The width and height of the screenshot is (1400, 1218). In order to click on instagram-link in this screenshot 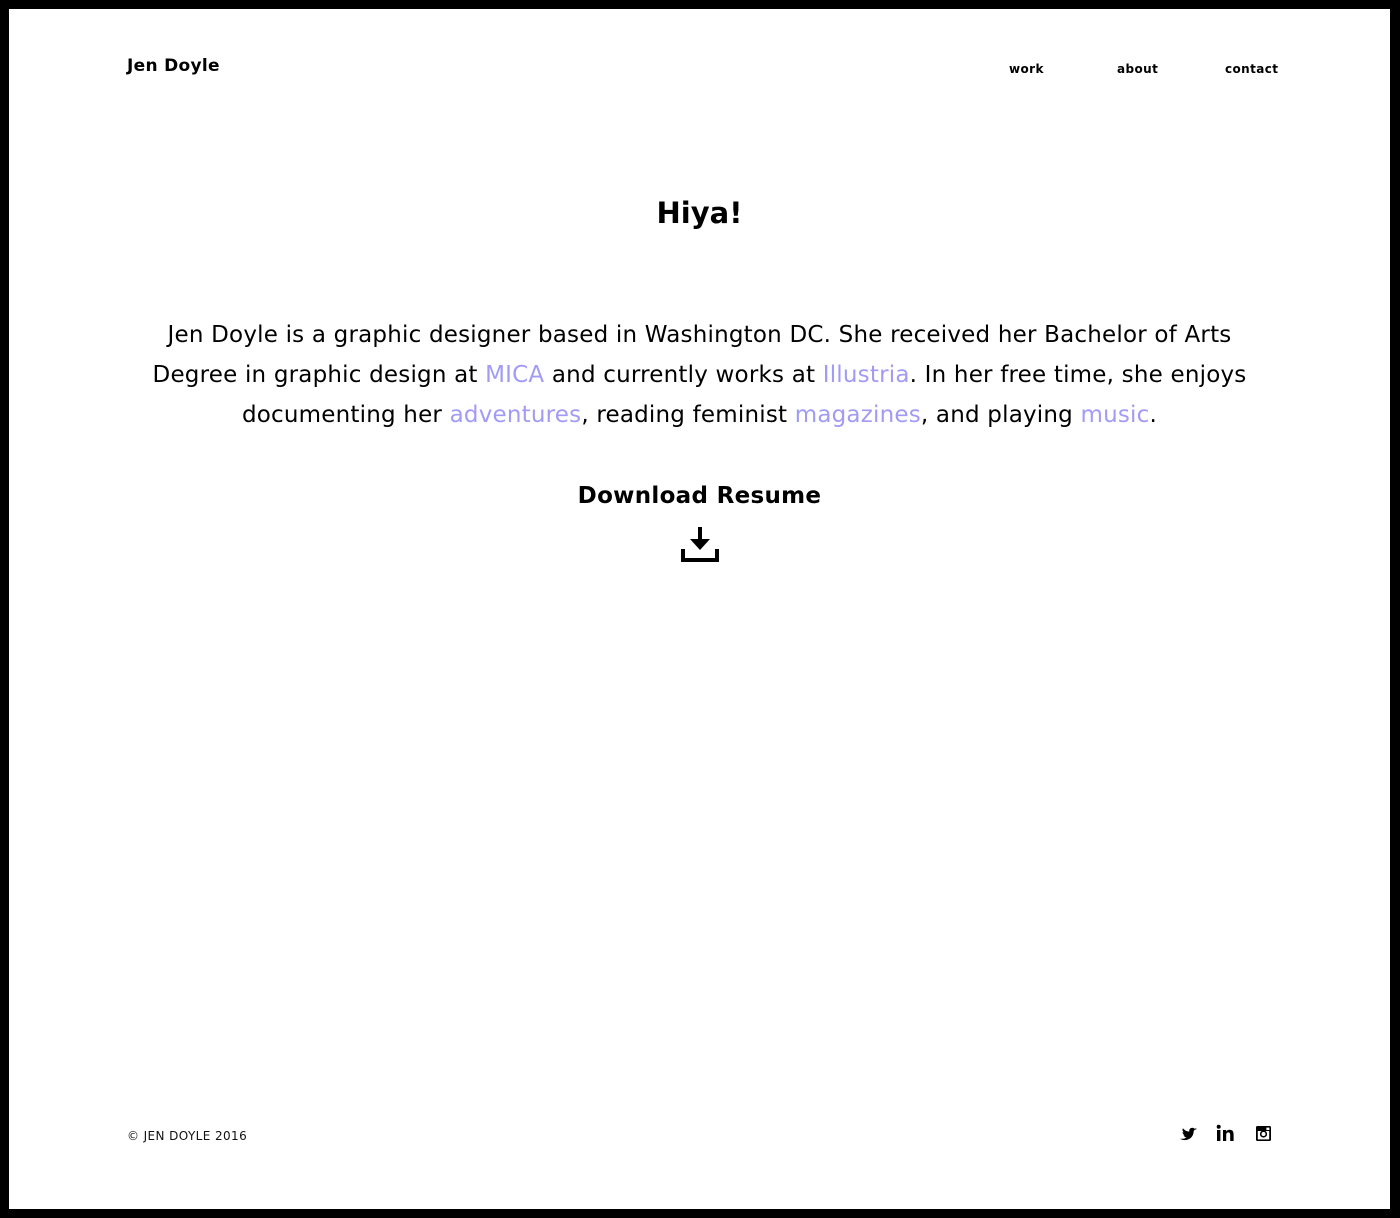, I will do `click(1264, 1134)`.